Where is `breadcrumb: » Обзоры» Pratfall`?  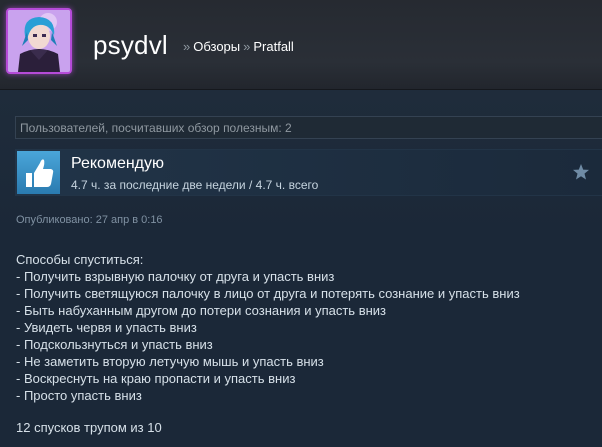 breadcrumb: » Обзоры» Pratfall is located at coordinates (237, 46).